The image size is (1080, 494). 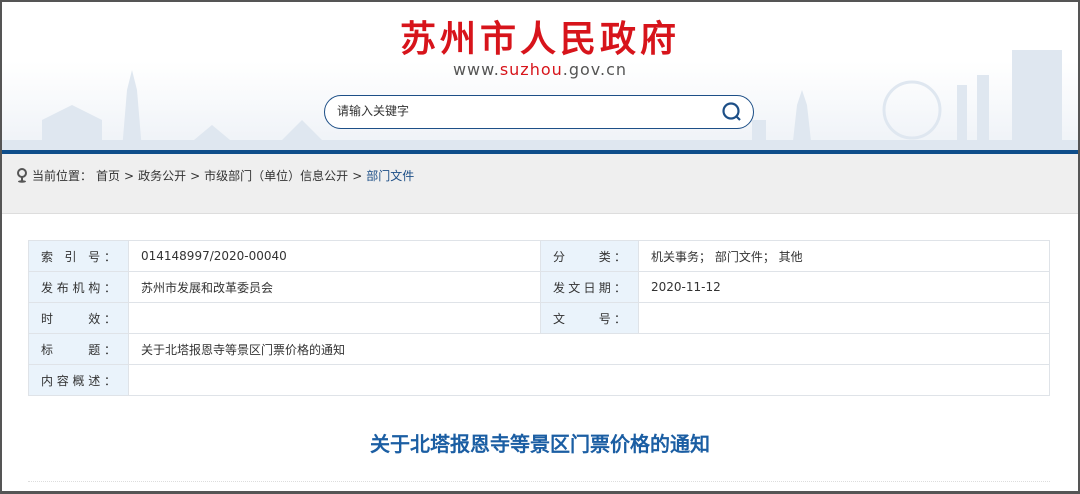 What do you see at coordinates (162, 175) in the screenshot?
I see `breadcrumb-gov-affairs: 政务公开` at bounding box center [162, 175].